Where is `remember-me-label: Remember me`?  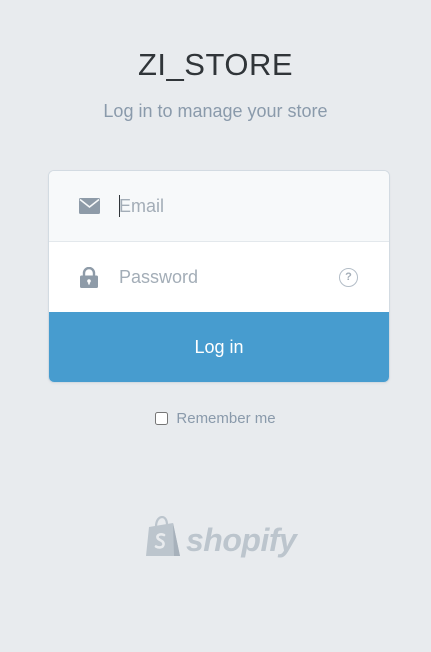 remember-me-label: Remember me is located at coordinates (225, 418).